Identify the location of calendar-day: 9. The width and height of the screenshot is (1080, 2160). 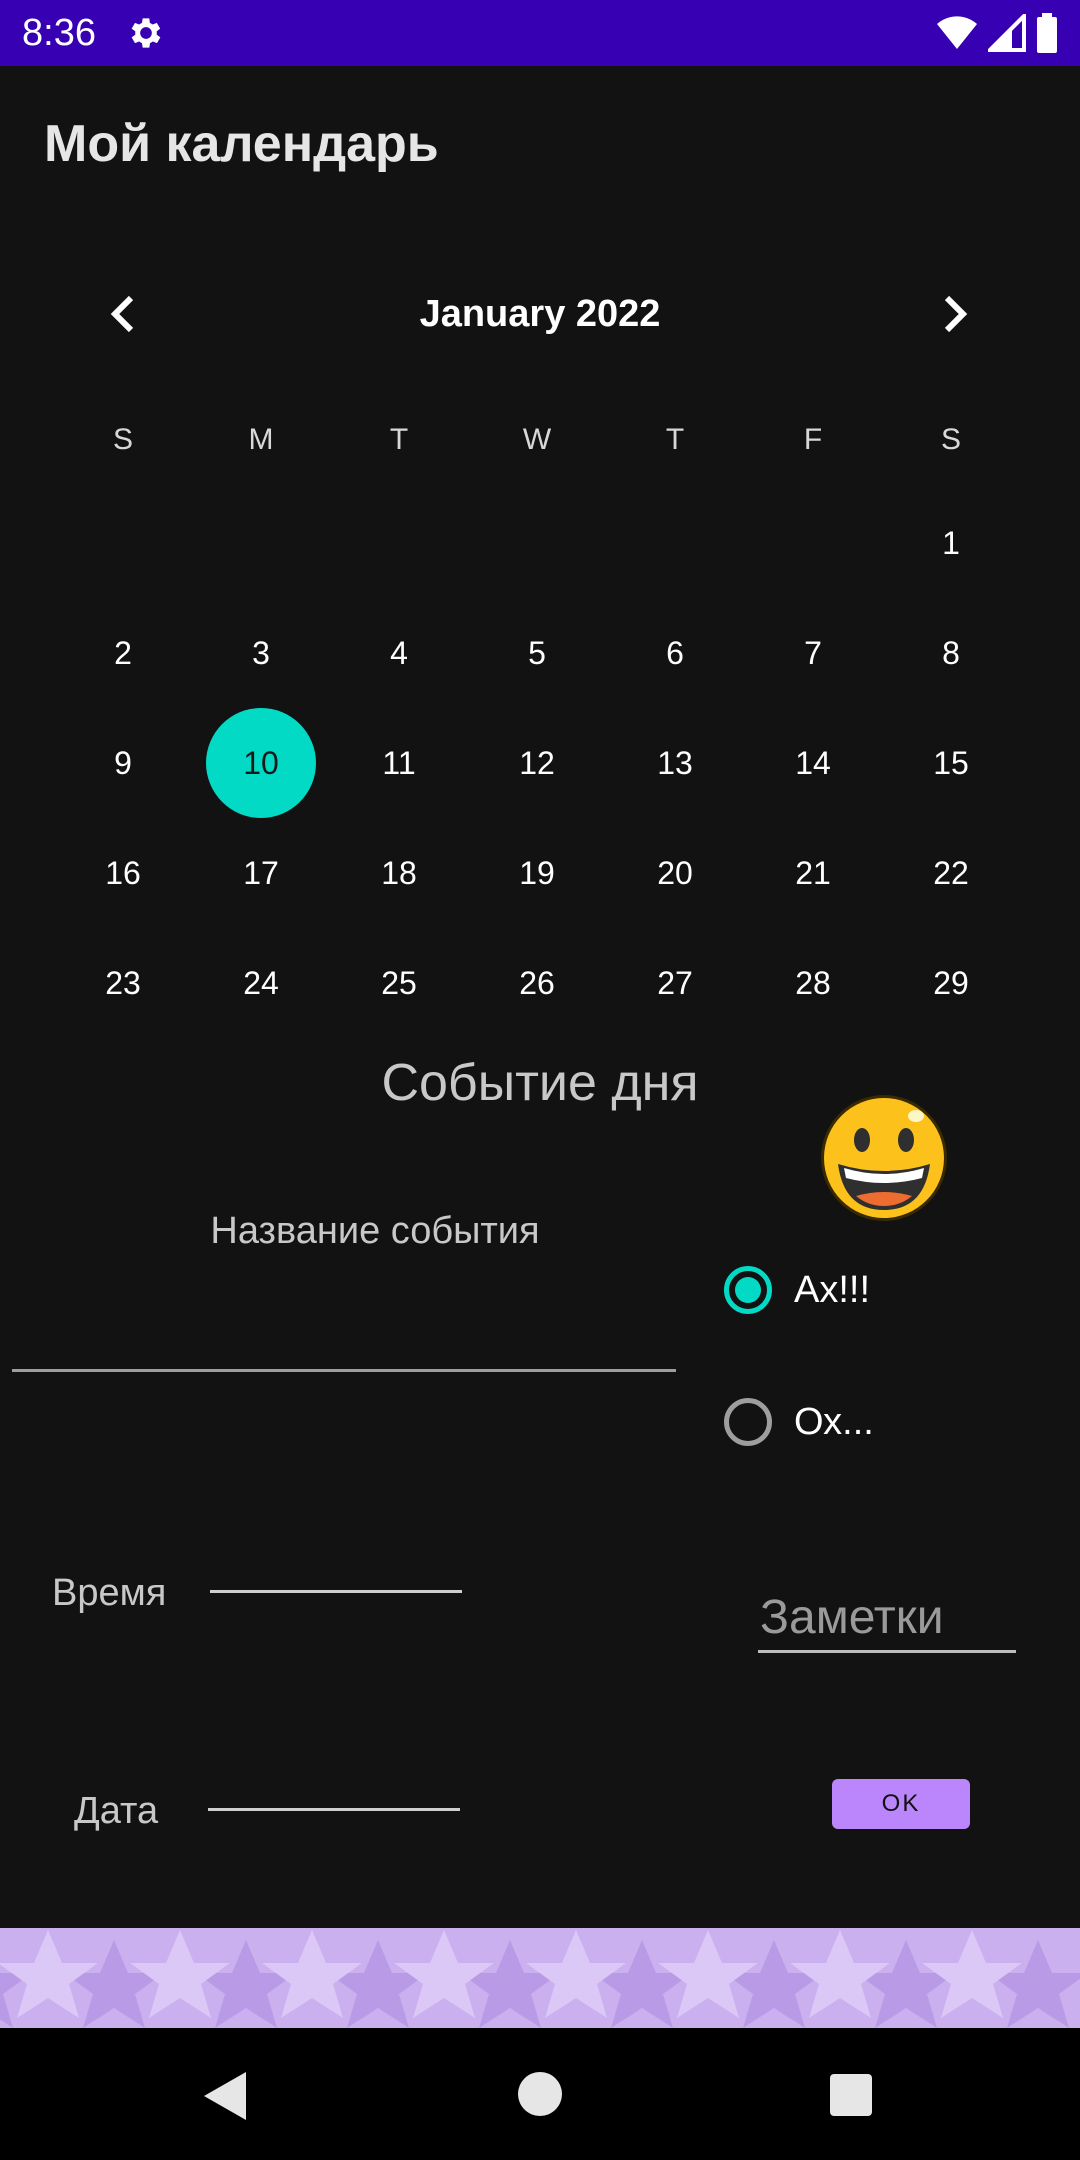
(123, 763).